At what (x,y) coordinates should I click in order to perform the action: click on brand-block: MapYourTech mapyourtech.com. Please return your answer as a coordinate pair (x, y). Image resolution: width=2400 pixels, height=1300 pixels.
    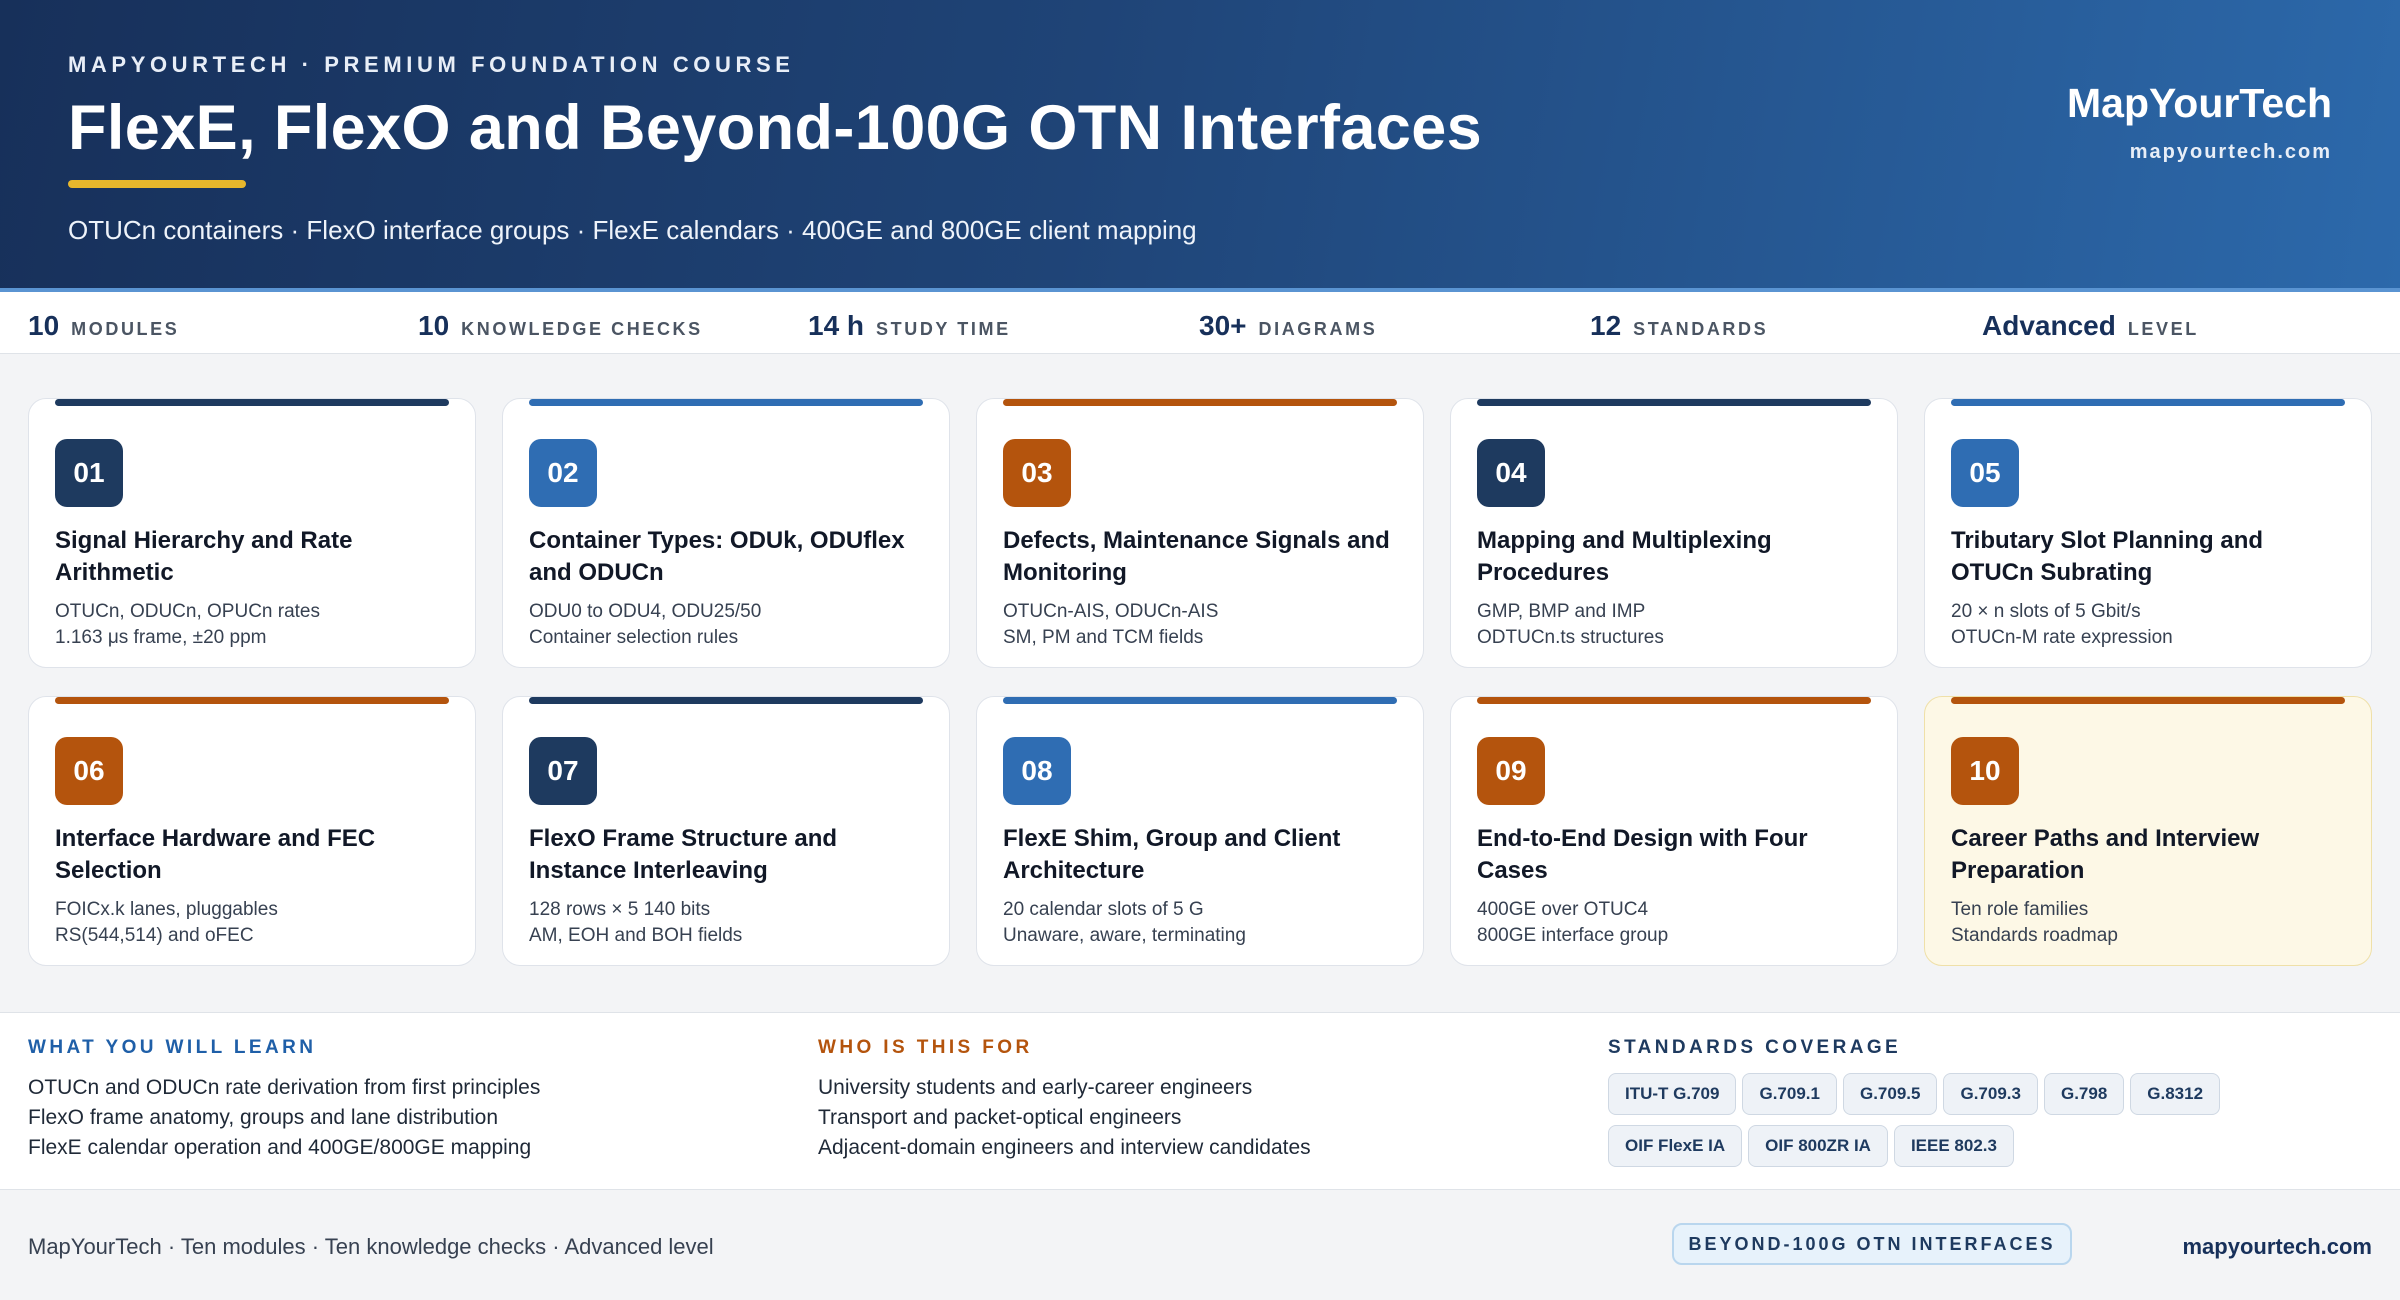
    Looking at the image, I should click on (2199, 122).